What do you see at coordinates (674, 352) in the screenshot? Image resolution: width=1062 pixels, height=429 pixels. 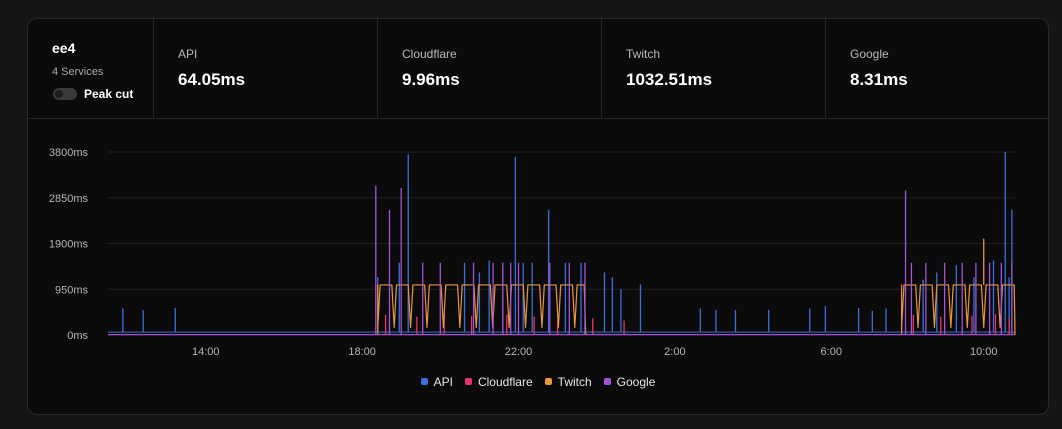 I see `x-tick-label: 2:00` at bounding box center [674, 352].